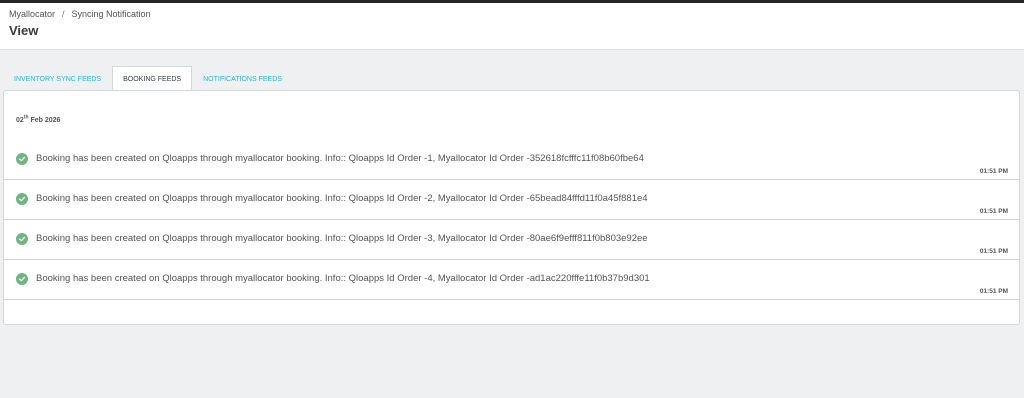 This screenshot has width=1024, height=398. I want to click on breadcrumb-myallocator: Myallocator, so click(32, 14).